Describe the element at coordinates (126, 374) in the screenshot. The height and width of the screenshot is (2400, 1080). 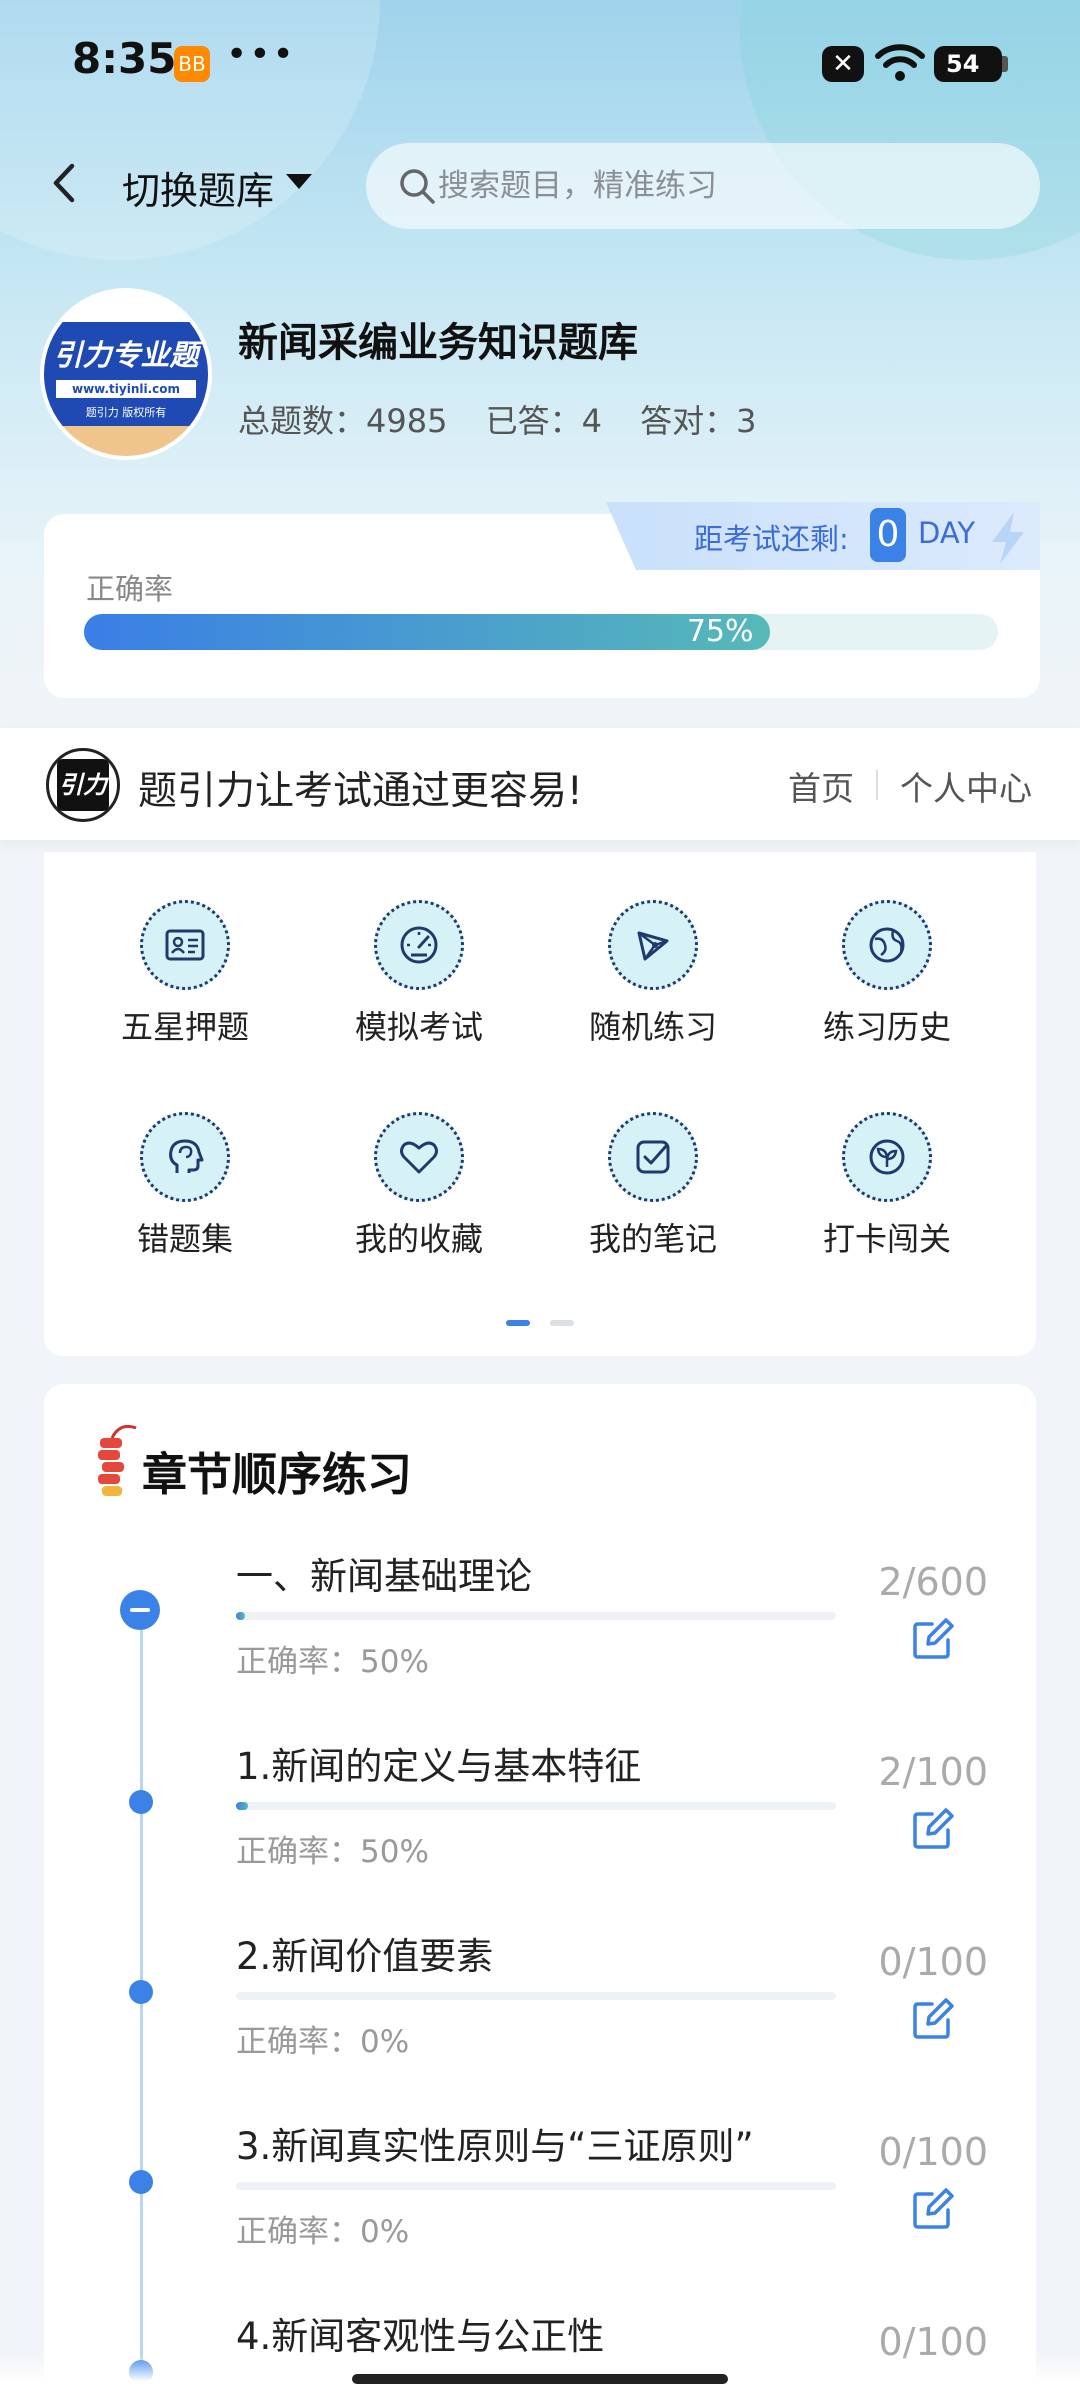
I see `bank-logo: 引力专业题 www.tiyinli.com 题引力 版权所有` at that location.